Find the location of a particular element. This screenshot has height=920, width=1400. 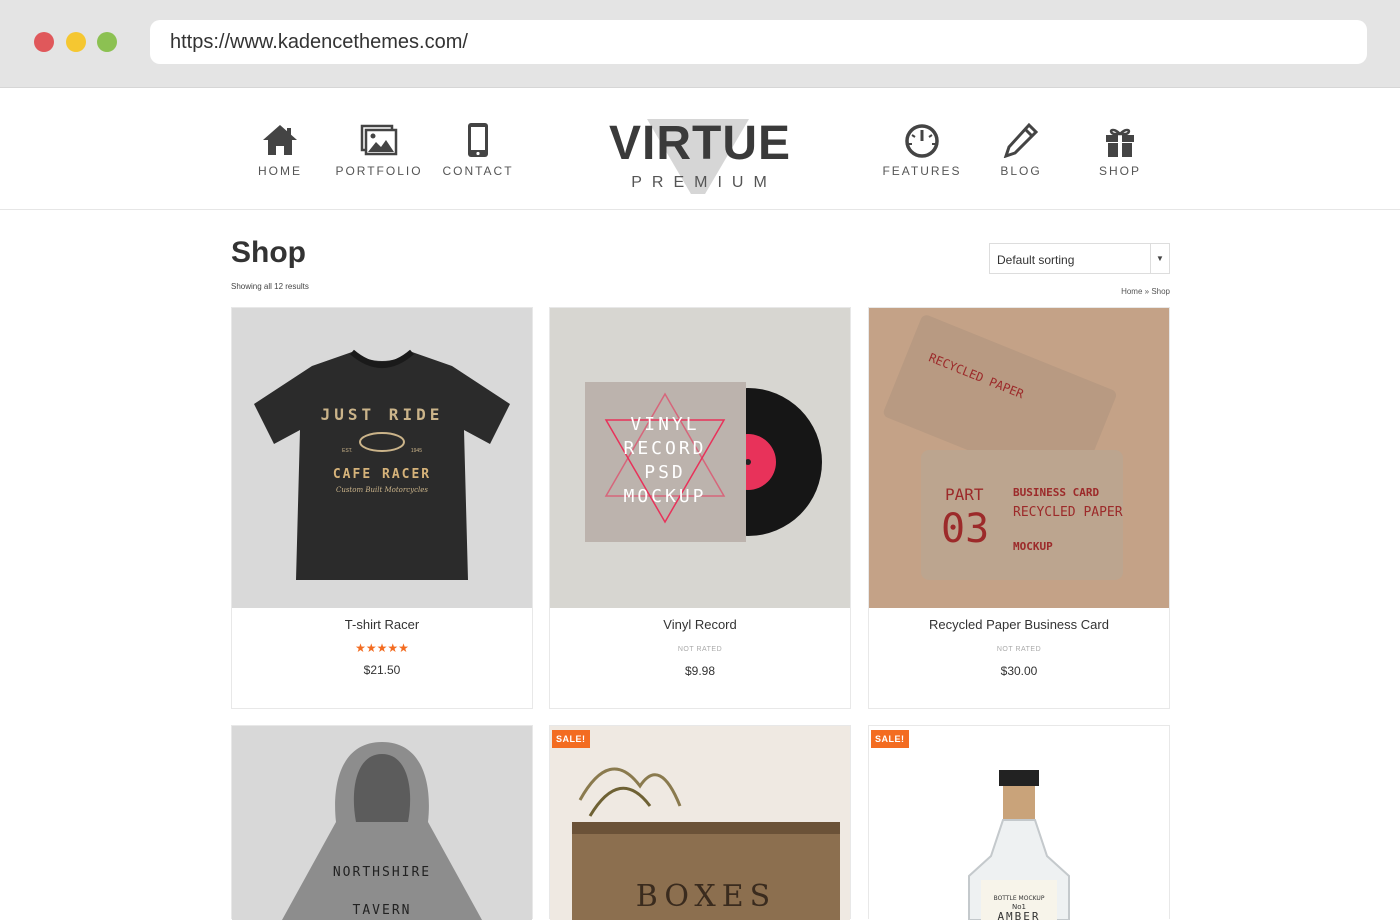

bottle-text-mockup: BOTTLE MOCKUP is located at coordinates (1019, 898).